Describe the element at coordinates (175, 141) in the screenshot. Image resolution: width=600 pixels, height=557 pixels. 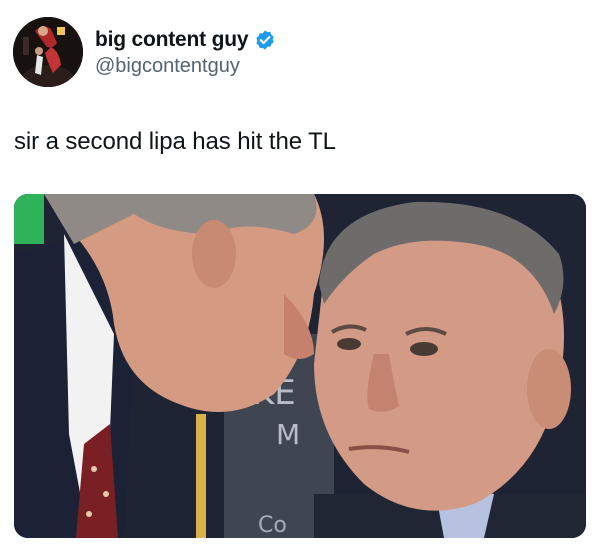
I see `tweet-text: sir a second lipa has hit the TL` at that location.